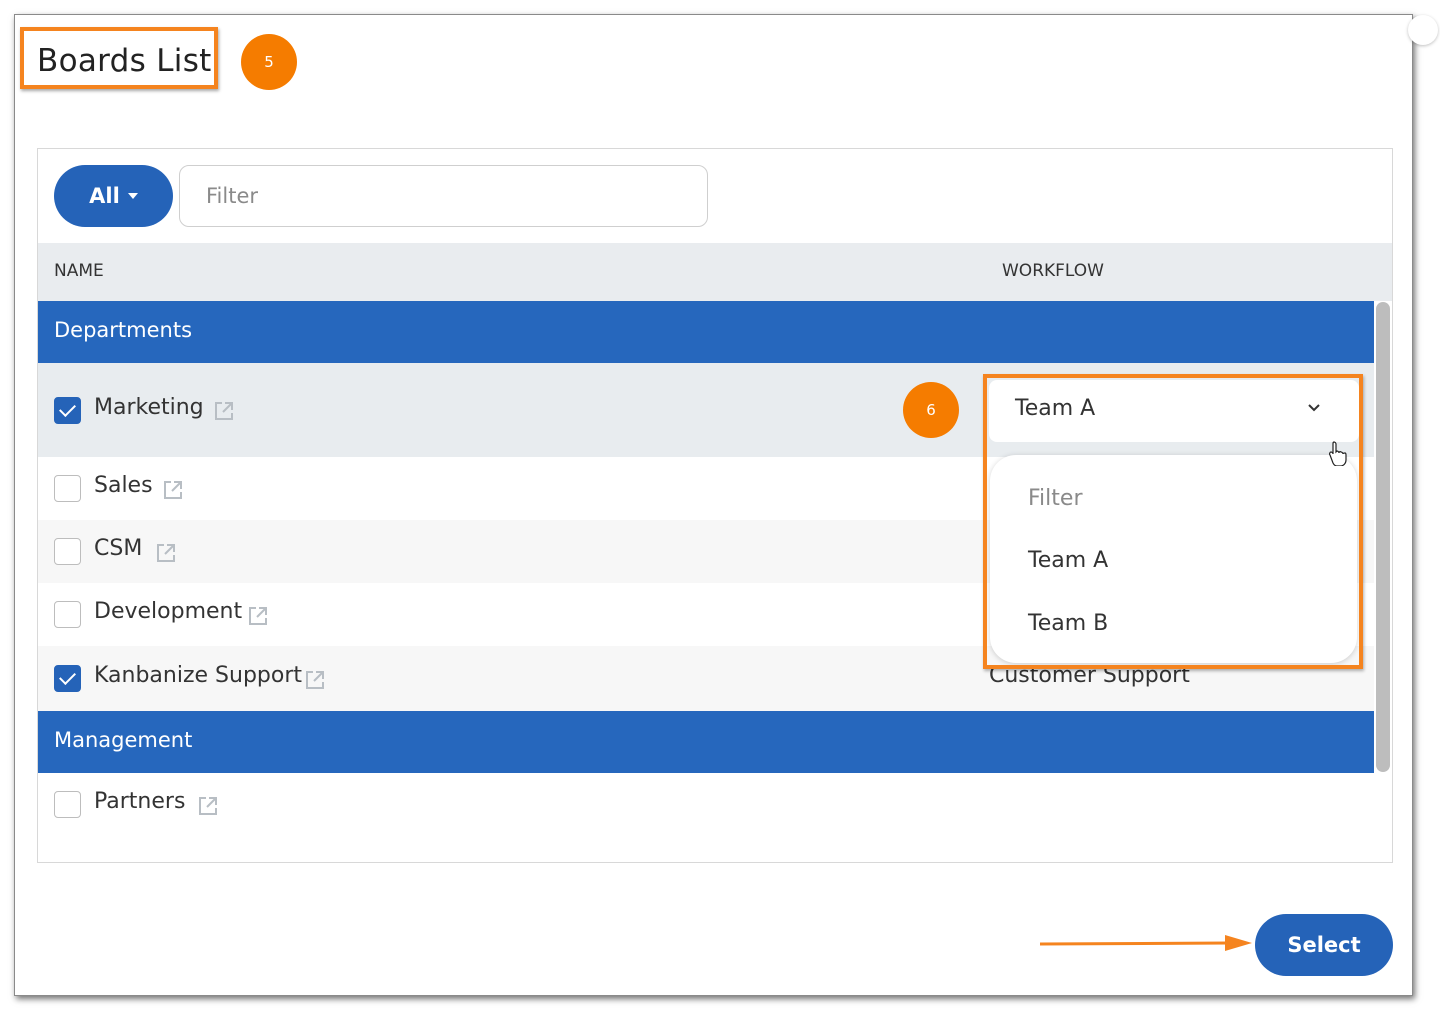  I want to click on column-header-name: NAME, so click(79, 271).